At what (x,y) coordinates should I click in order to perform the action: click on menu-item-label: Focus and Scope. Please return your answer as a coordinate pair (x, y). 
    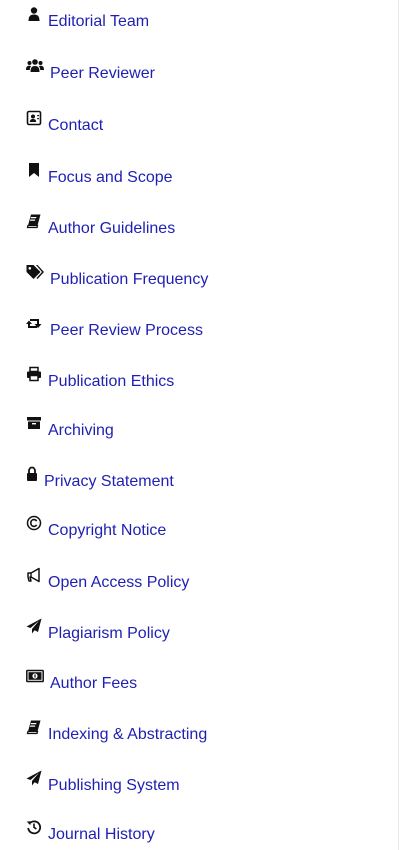
    Looking at the image, I should click on (110, 177).